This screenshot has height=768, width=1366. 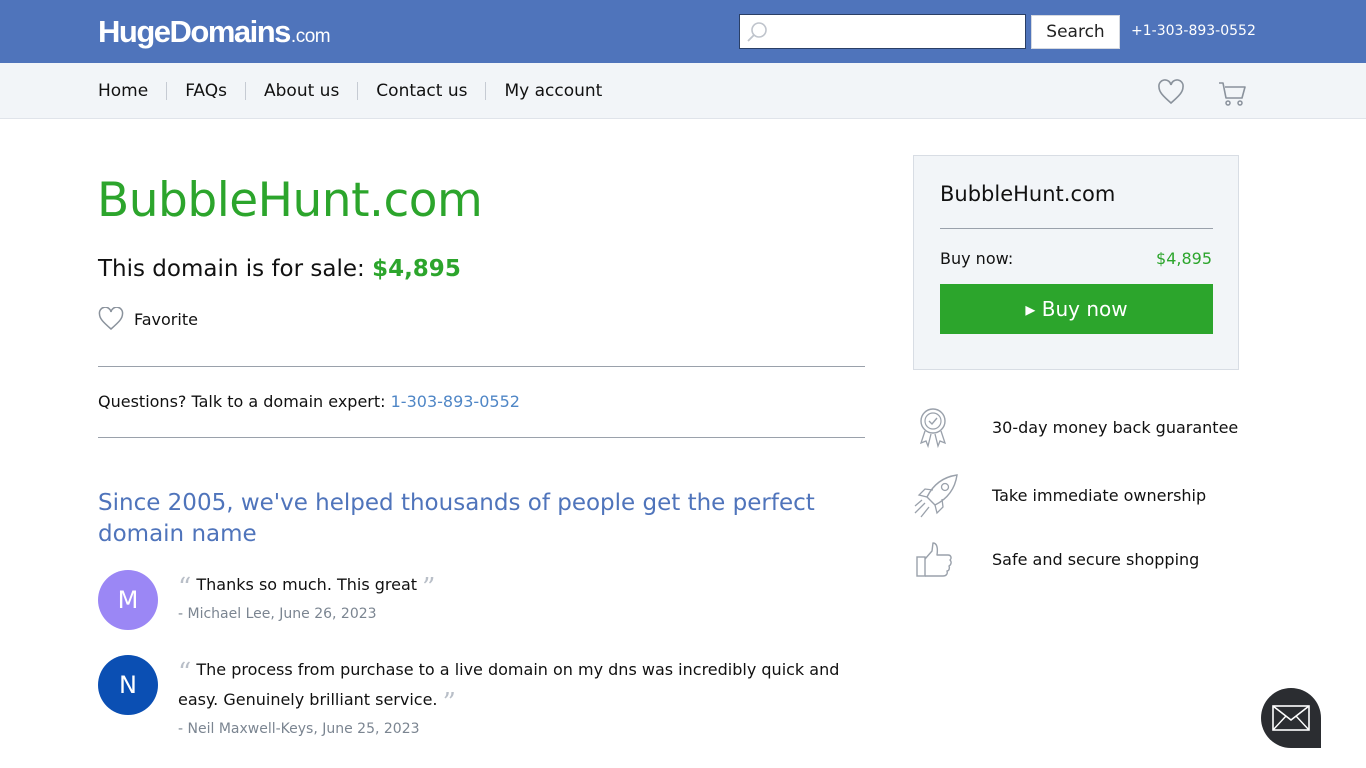 What do you see at coordinates (936, 428) in the screenshot?
I see `award-ribbon-icon` at bounding box center [936, 428].